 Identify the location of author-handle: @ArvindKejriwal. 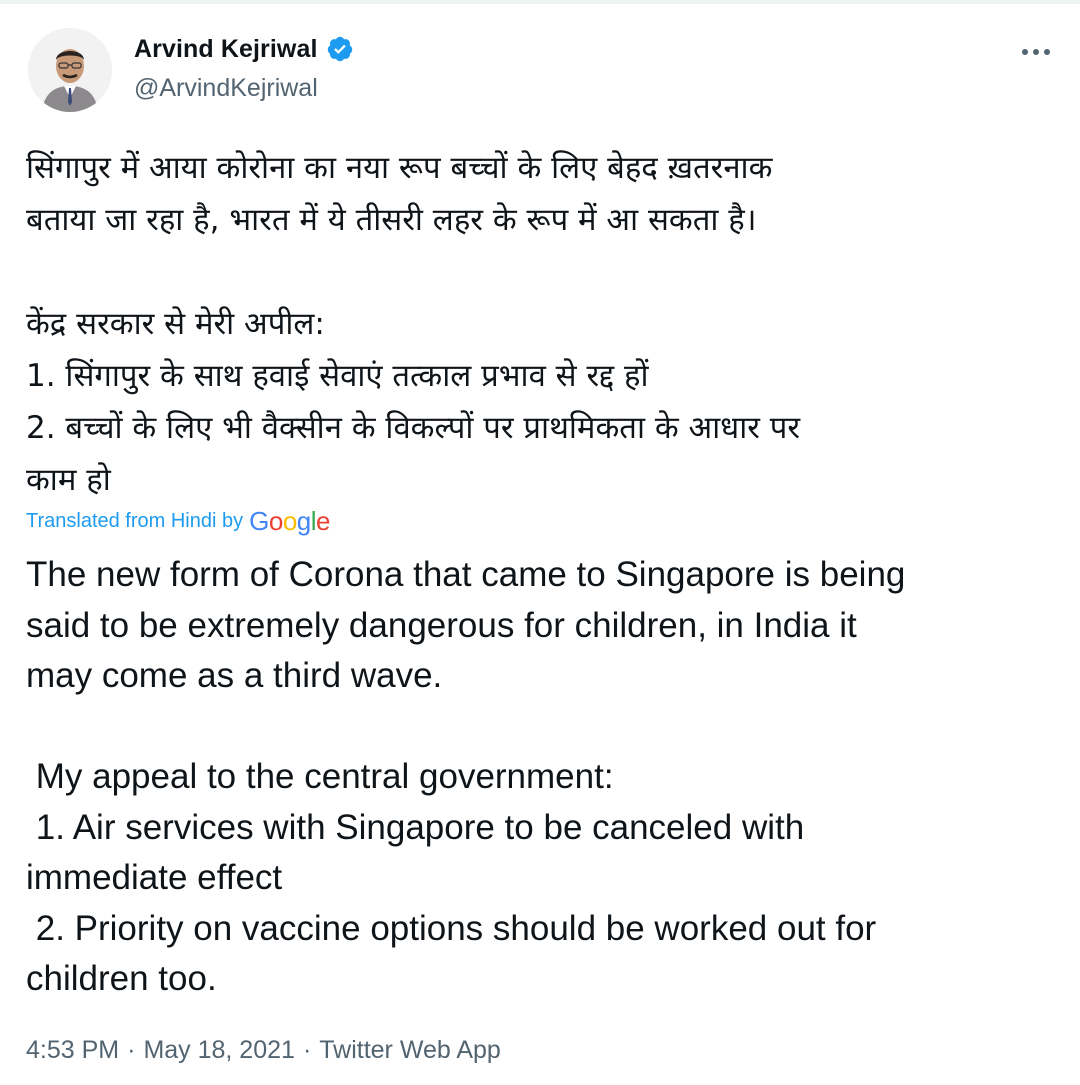
(226, 88).